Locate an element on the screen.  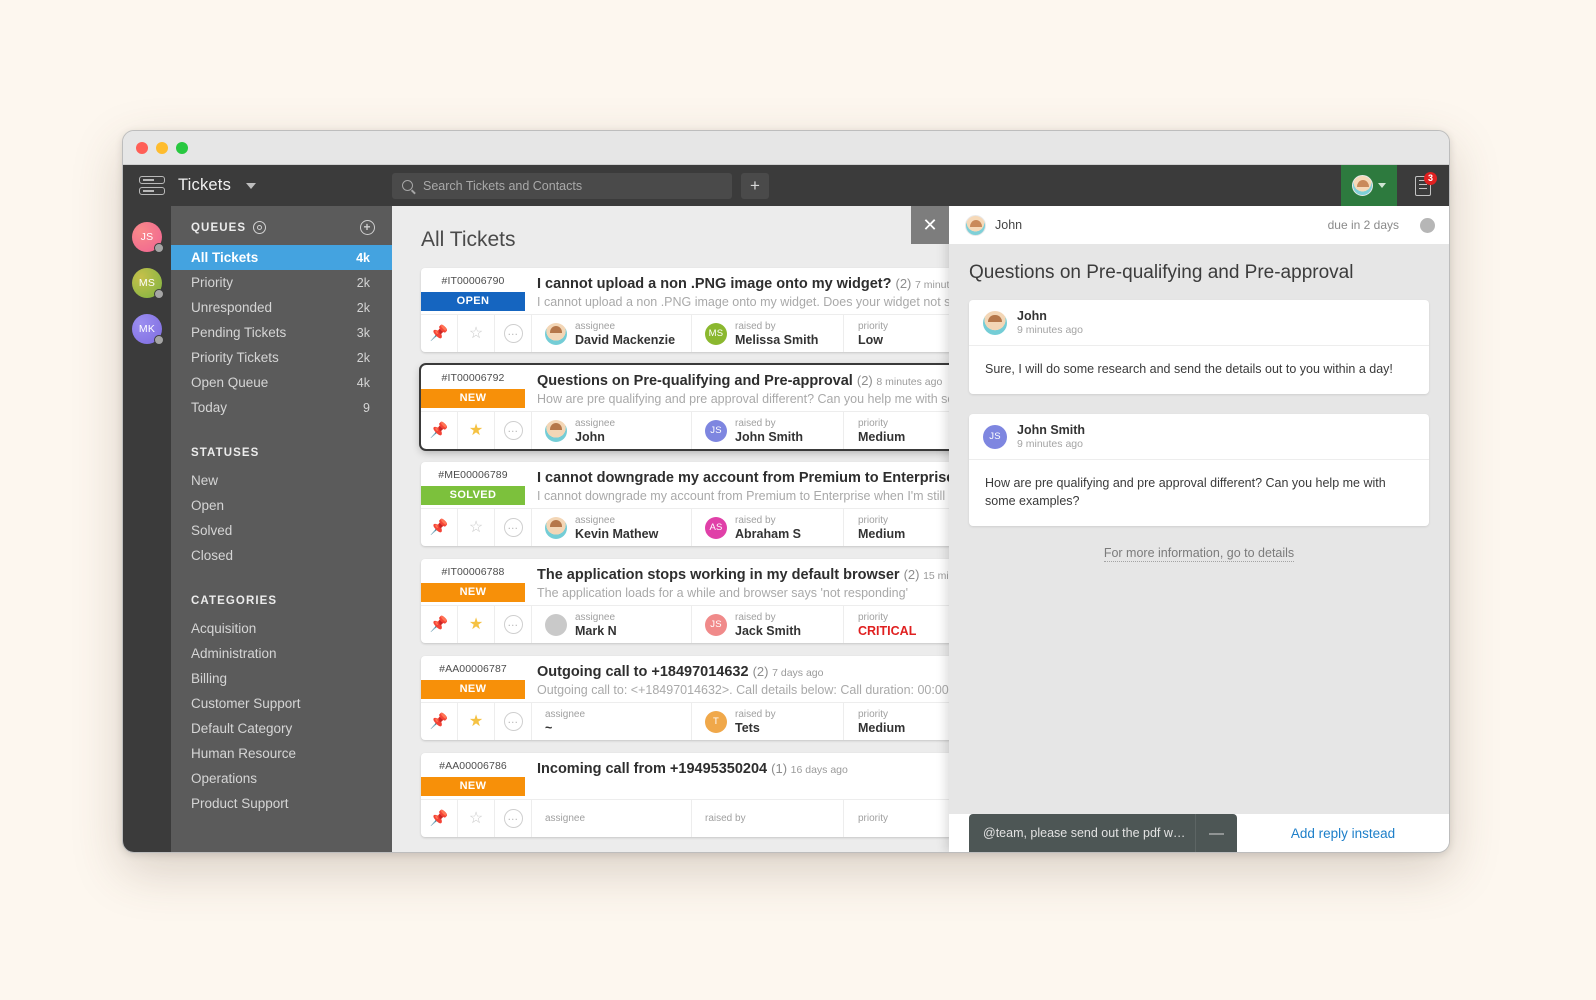
nav-item-count: 4k is located at coordinates (363, 257).